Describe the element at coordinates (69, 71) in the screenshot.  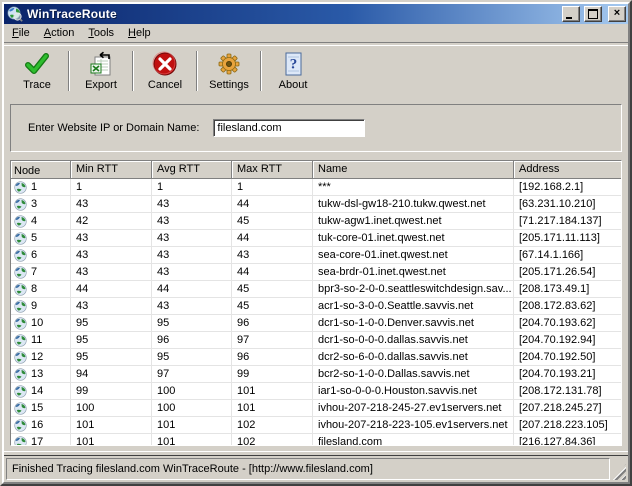
I see `toolbar-separator` at that location.